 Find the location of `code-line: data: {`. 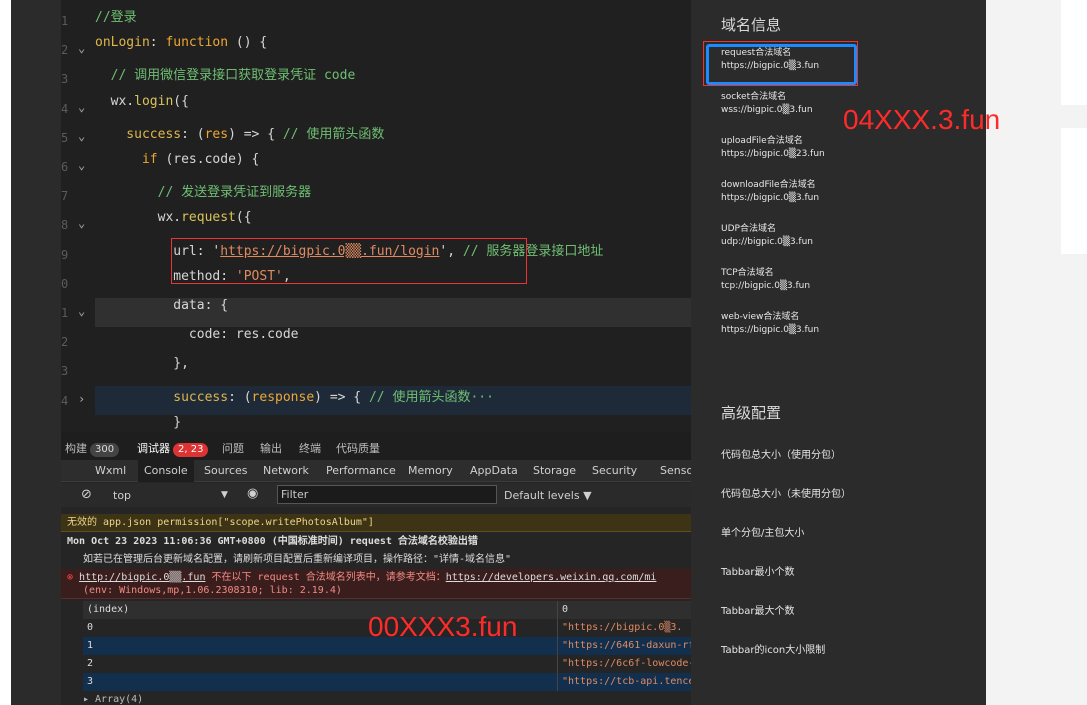

code-line: data: { is located at coordinates (393, 312).